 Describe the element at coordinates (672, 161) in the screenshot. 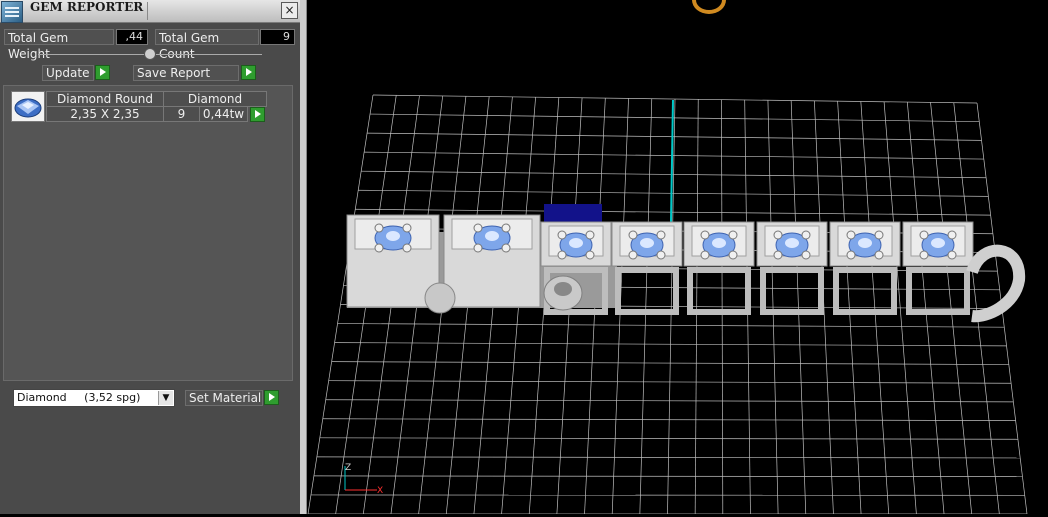

I see `z-axis-line` at that location.